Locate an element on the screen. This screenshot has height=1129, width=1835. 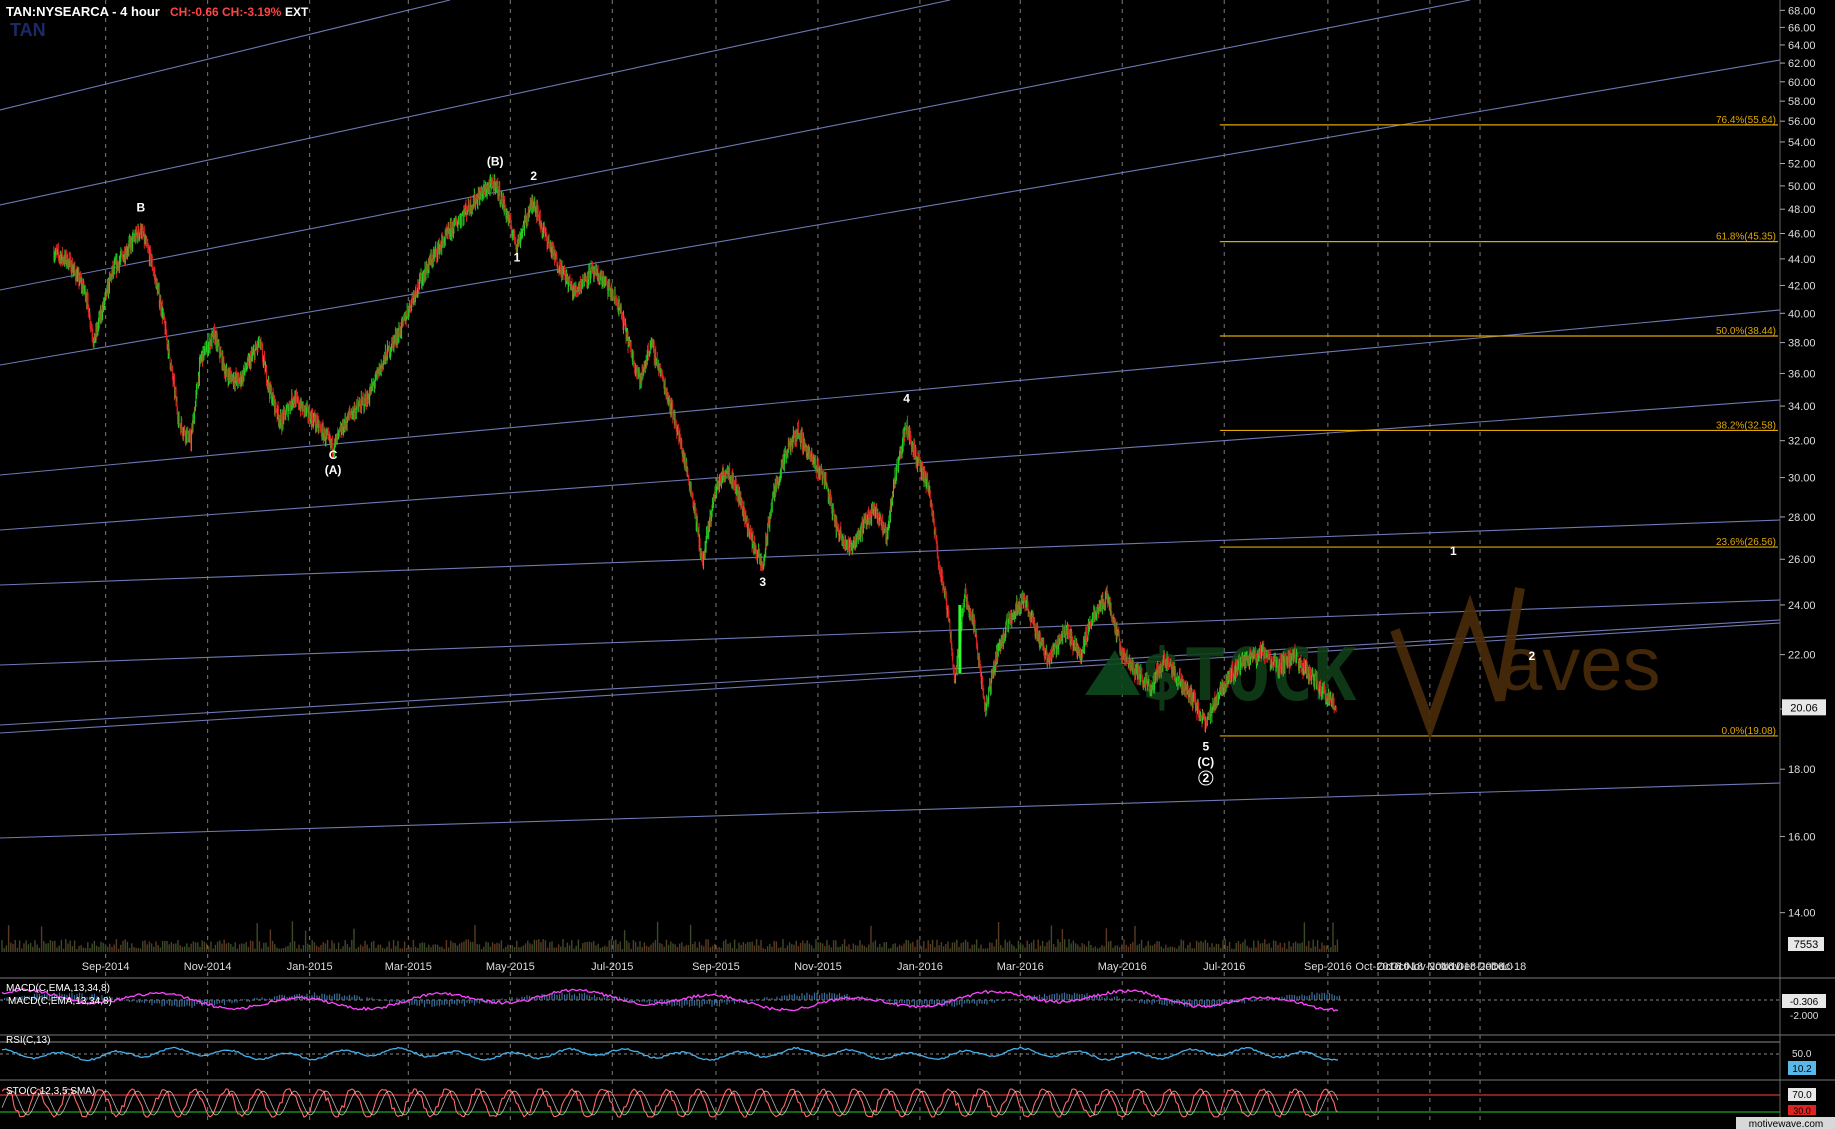
y-tick-label: 40.00 is located at coordinates (1802, 314).